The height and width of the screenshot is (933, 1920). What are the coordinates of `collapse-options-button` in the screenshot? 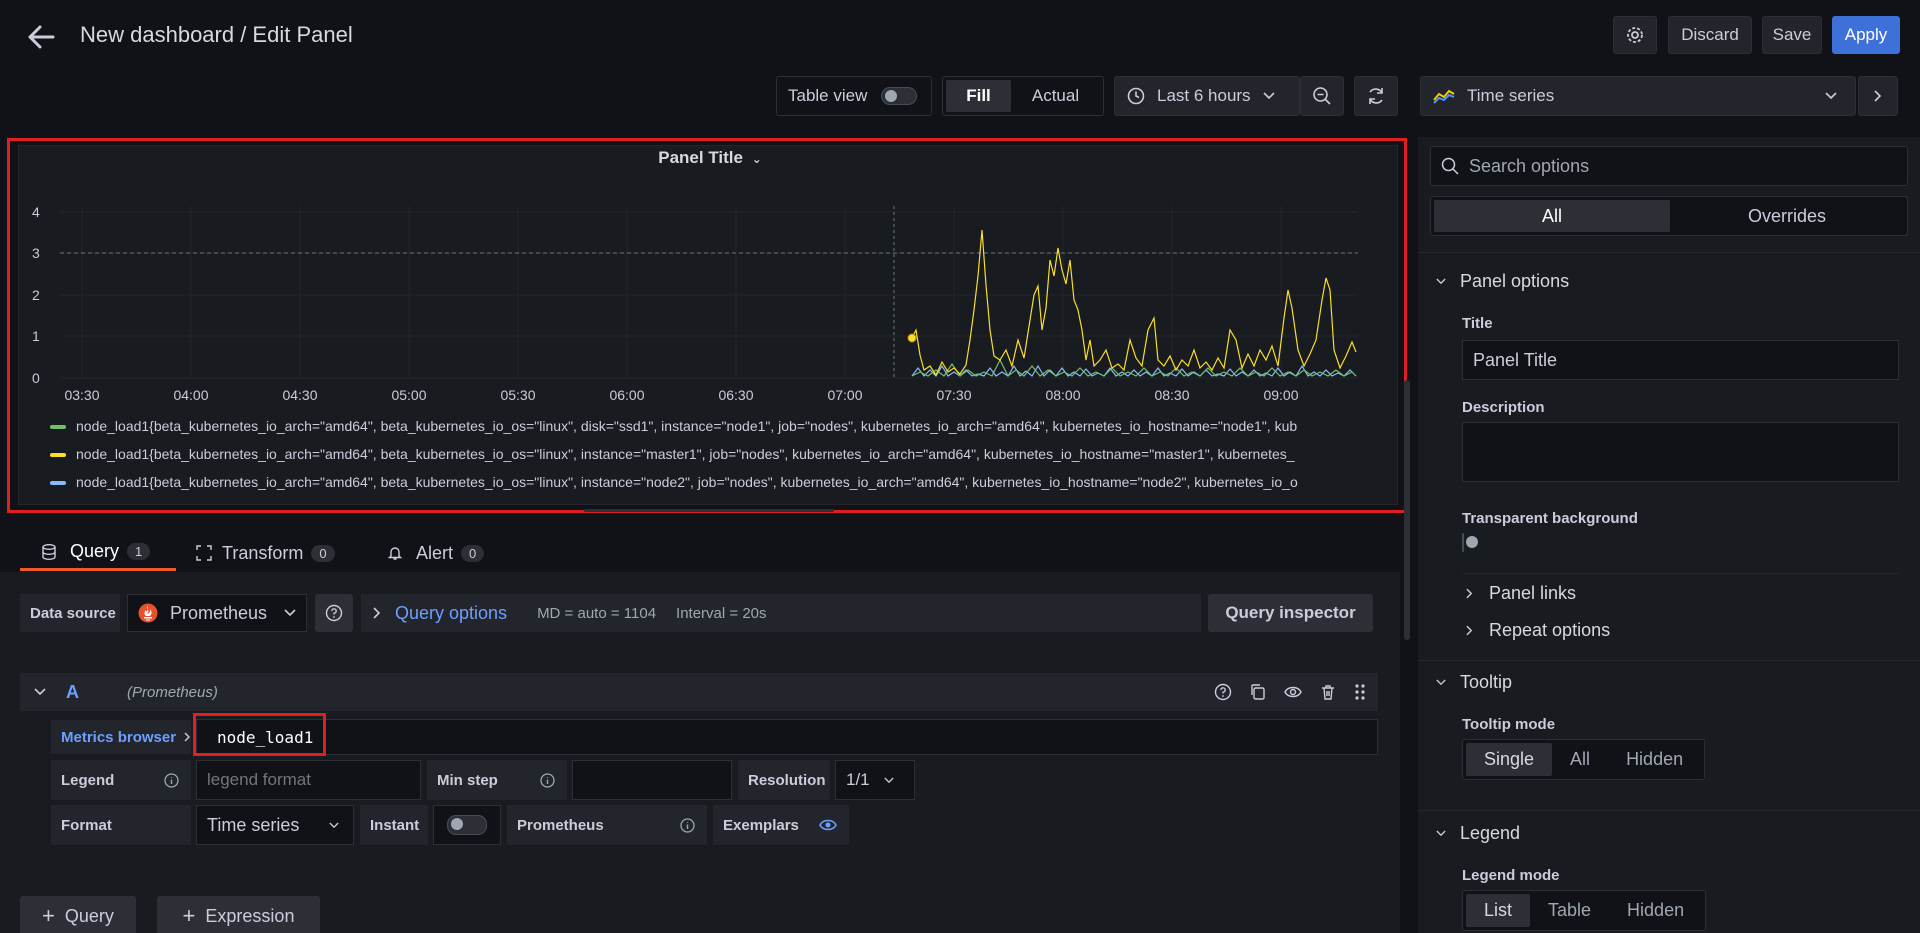 It's located at (1878, 96).